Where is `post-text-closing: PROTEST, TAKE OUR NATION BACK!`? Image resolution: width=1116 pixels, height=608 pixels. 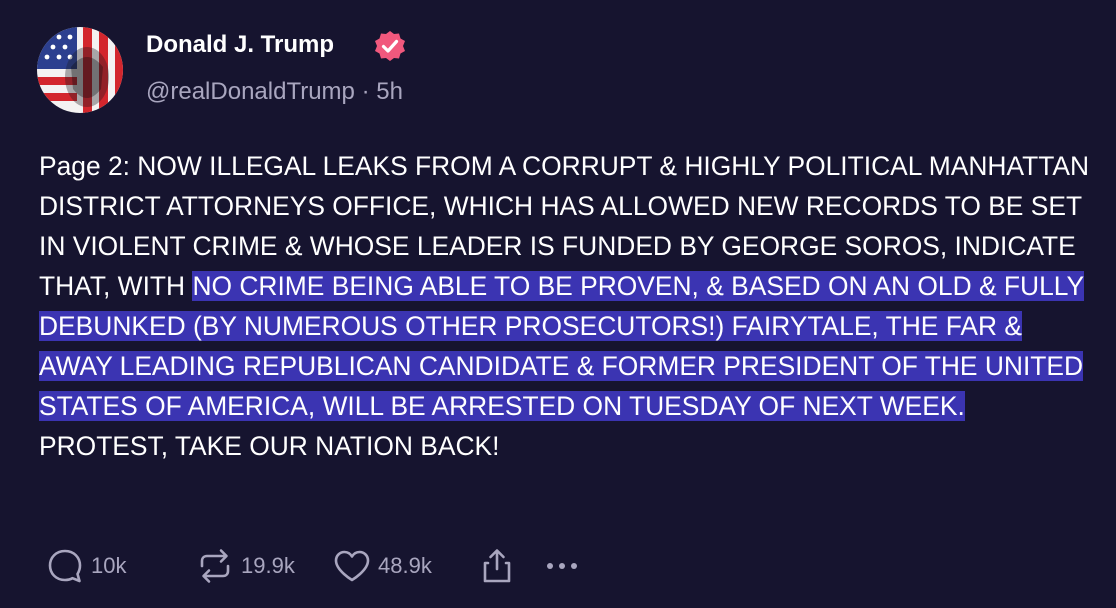 post-text-closing: PROTEST, TAKE OUR NATION BACK! is located at coordinates (269, 446).